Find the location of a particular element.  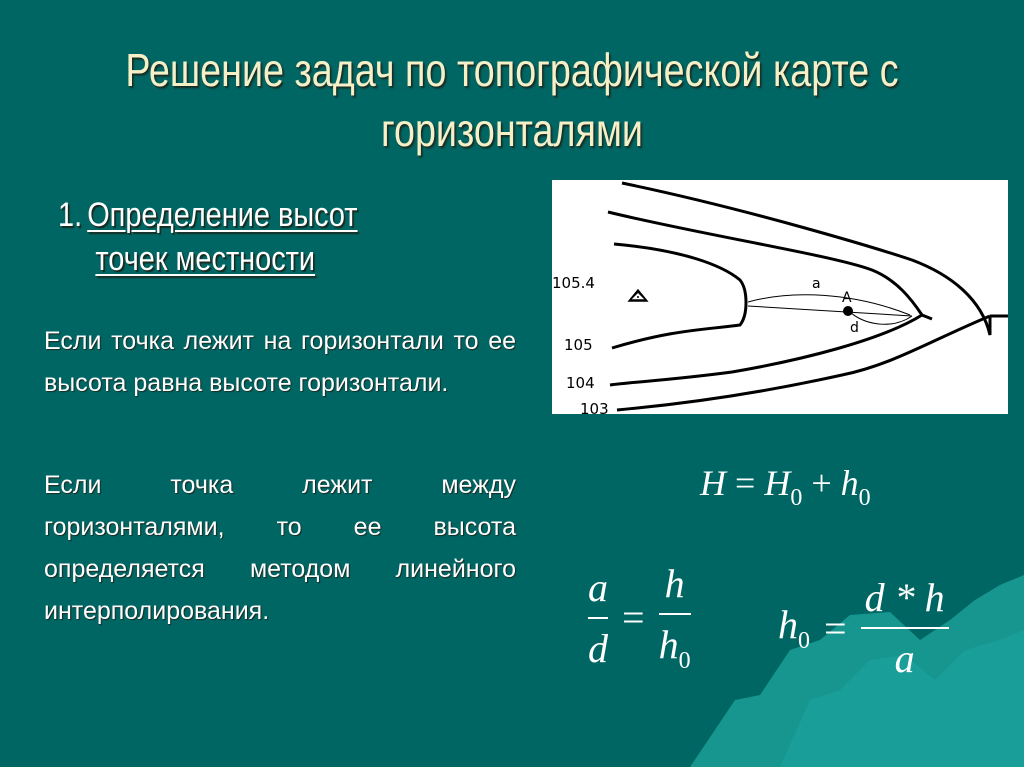

section-number: 1. is located at coordinates (70, 215).